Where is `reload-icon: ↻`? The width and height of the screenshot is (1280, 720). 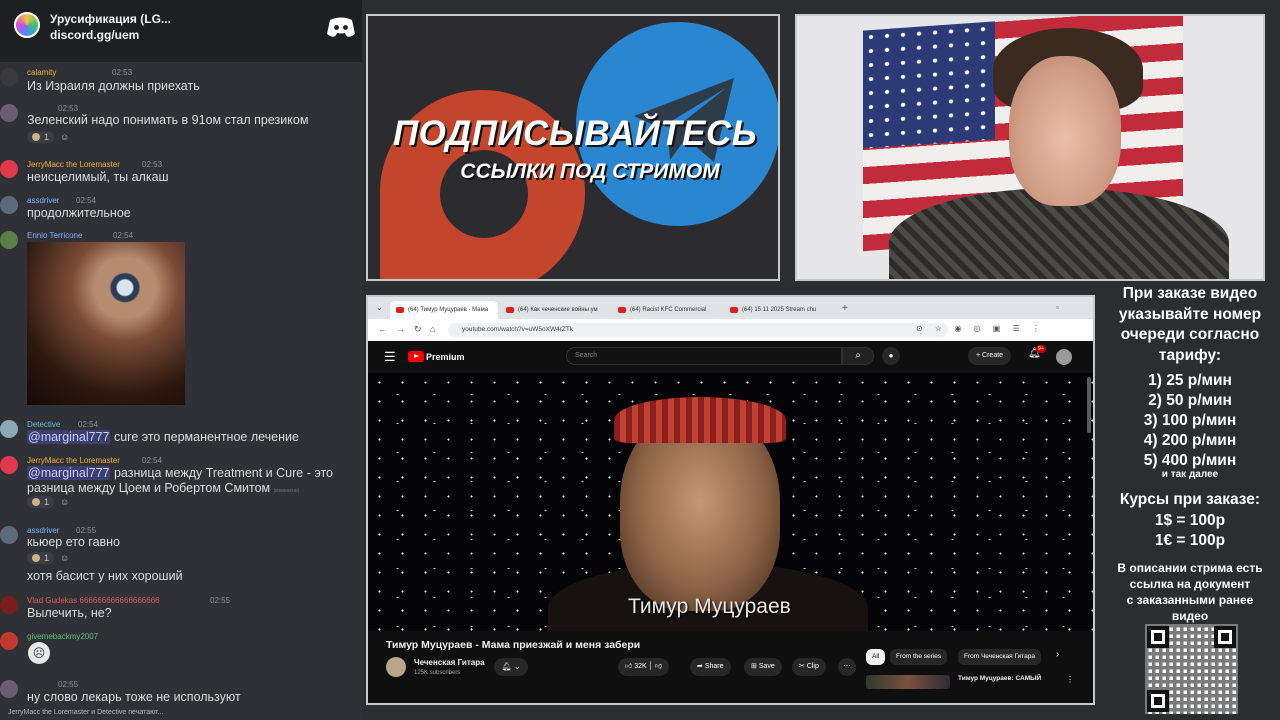 reload-icon: ↻ is located at coordinates (418, 329).